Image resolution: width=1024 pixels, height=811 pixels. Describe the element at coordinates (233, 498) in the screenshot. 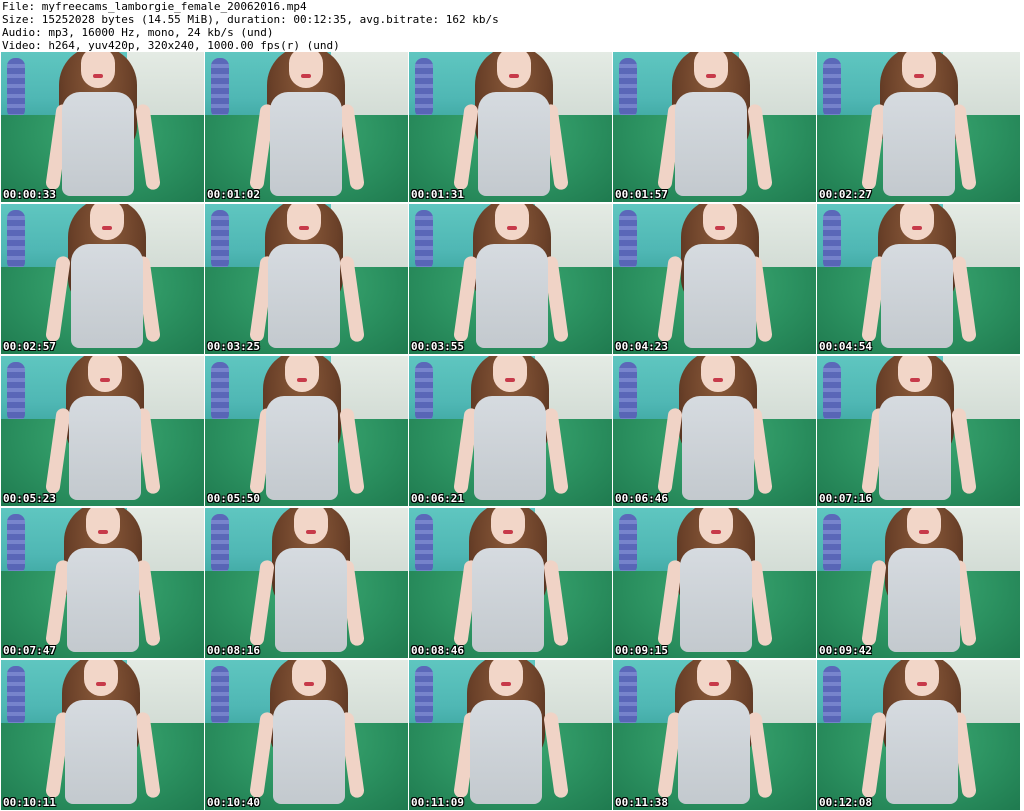

I see `timestamp-label: 00:05:50` at that location.